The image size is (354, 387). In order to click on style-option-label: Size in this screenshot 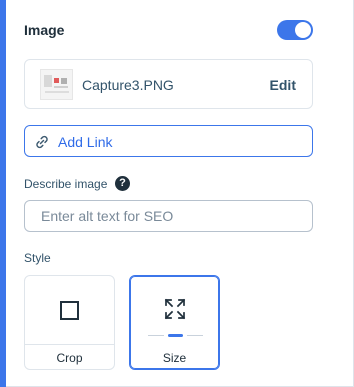, I will do `click(174, 358)`.